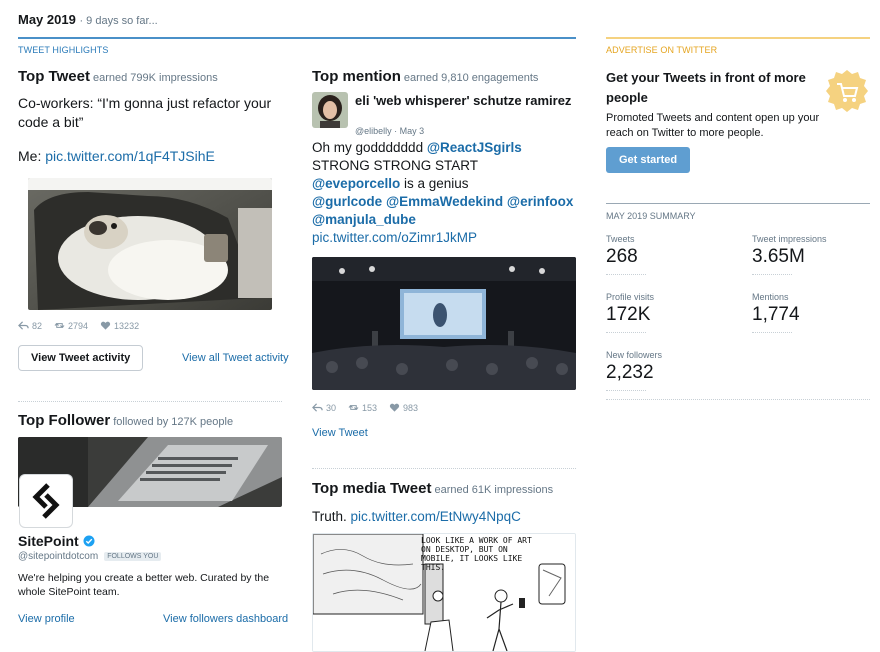 The width and height of the screenshot is (880, 652). I want to click on top-media-text-line: Truth. pic.twitter.com/EtNwy4NpqC, so click(416, 516).